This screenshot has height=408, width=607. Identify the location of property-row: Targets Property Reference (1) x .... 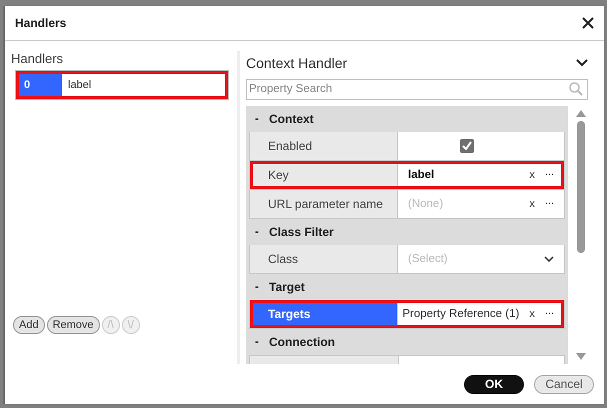
(407, 314).